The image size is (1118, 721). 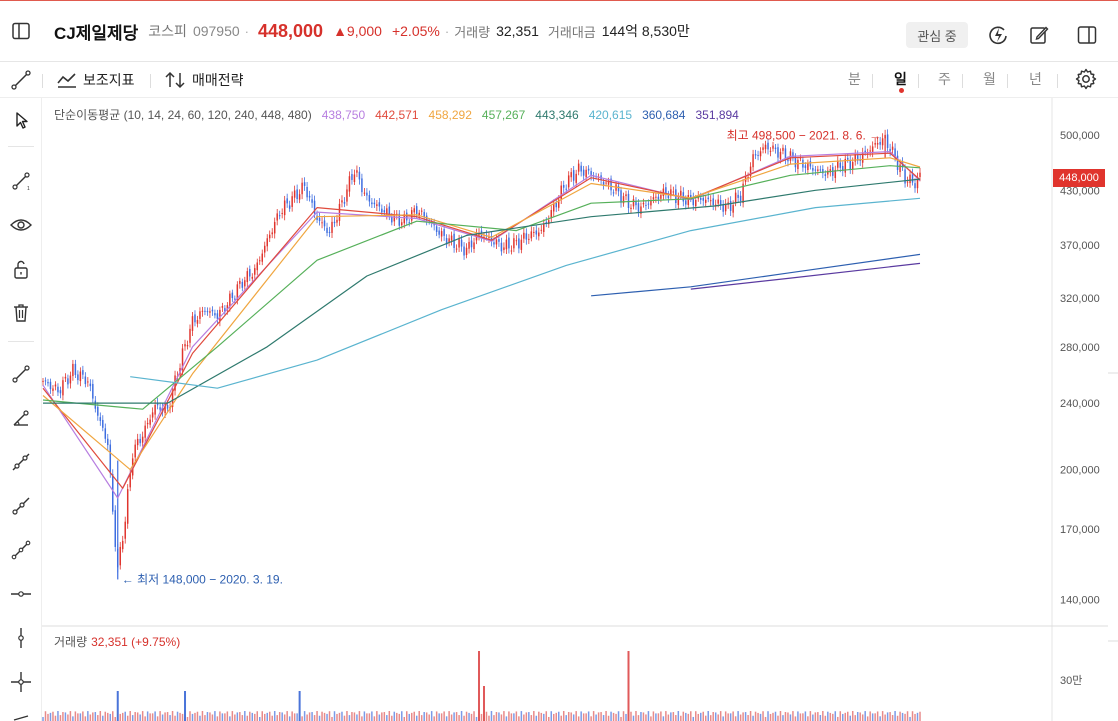 I want to click on drawing-line-icon, so click(x=21, y=80).